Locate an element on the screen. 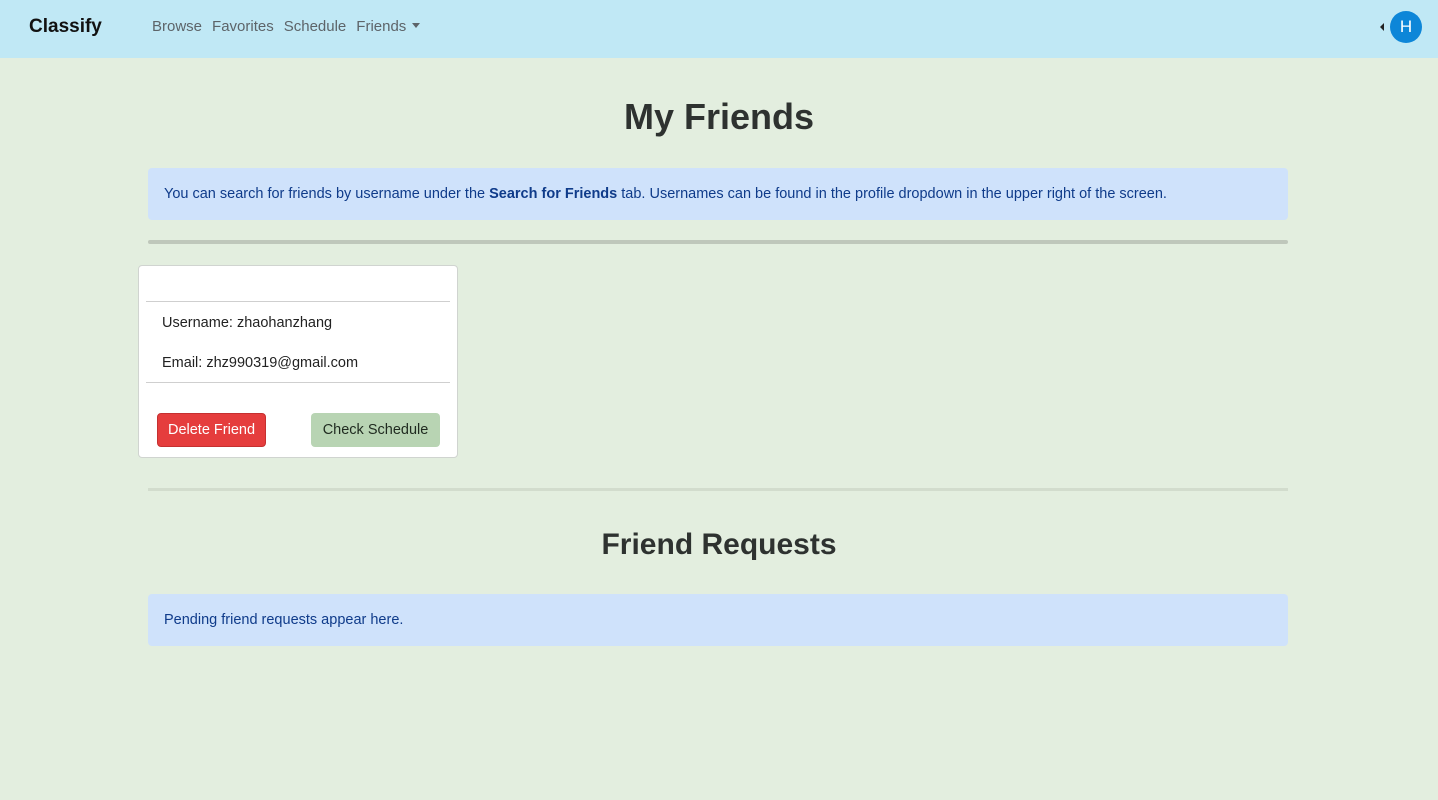 The image size is (1438, 800). nav-browse: Browse is located at coordinates (177, 26).